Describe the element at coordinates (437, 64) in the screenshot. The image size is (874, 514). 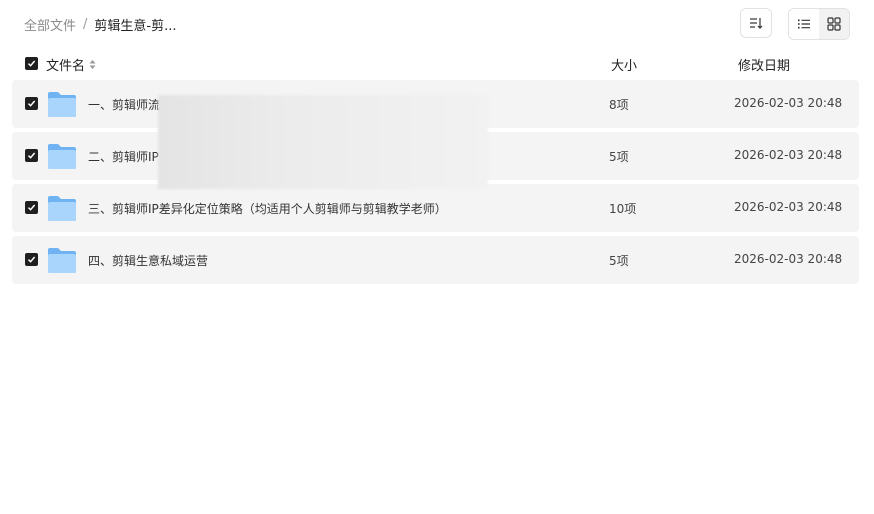
I see `file-list-header: 文件名 大小 修改日期` at that location.